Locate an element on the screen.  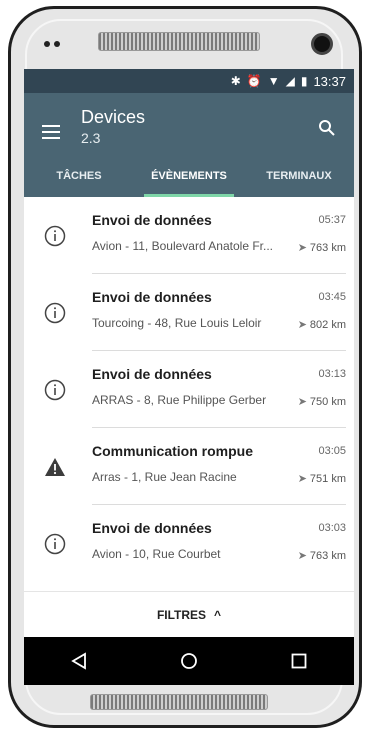
top-speaker-grille is located at coordinates (179, 41).